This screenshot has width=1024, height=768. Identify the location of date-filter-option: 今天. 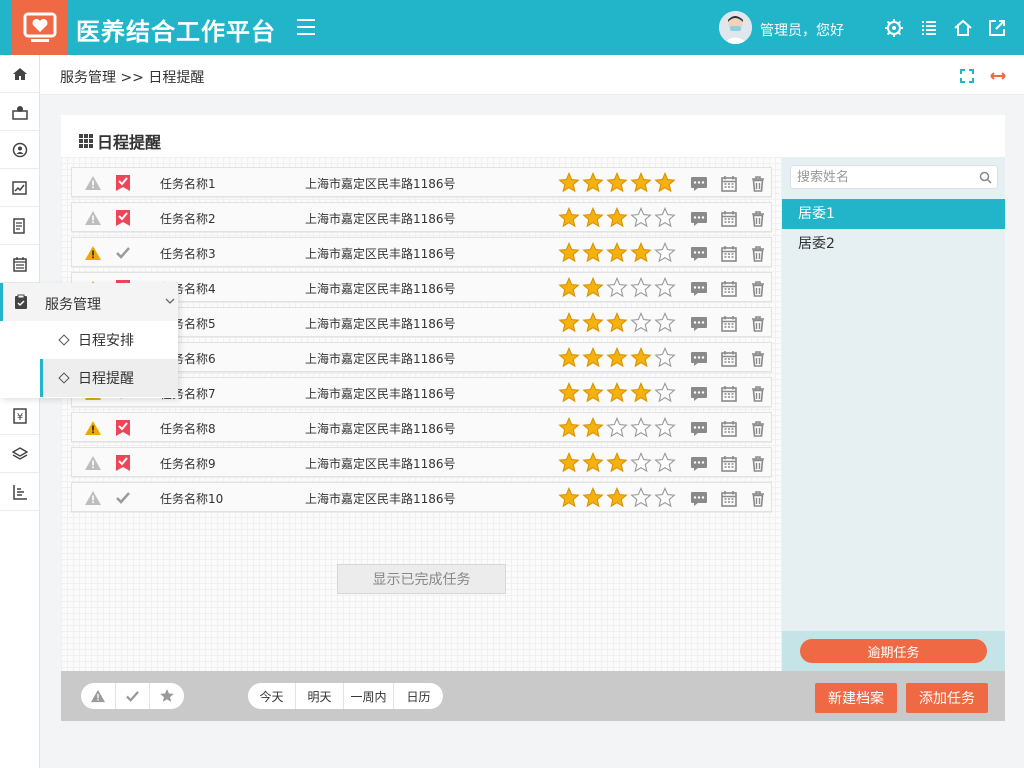
(272, 696).